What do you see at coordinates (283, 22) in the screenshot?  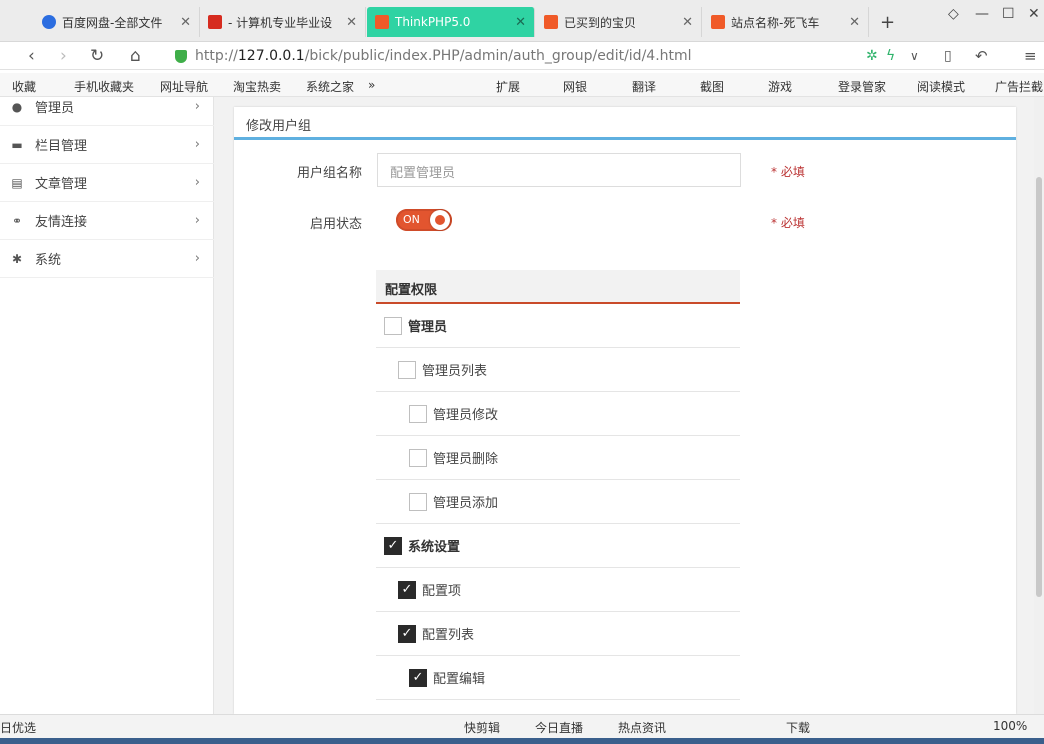 I see `browser-tab: - 计算机专业毕业设 ✕` at bounding box center [283, 22].